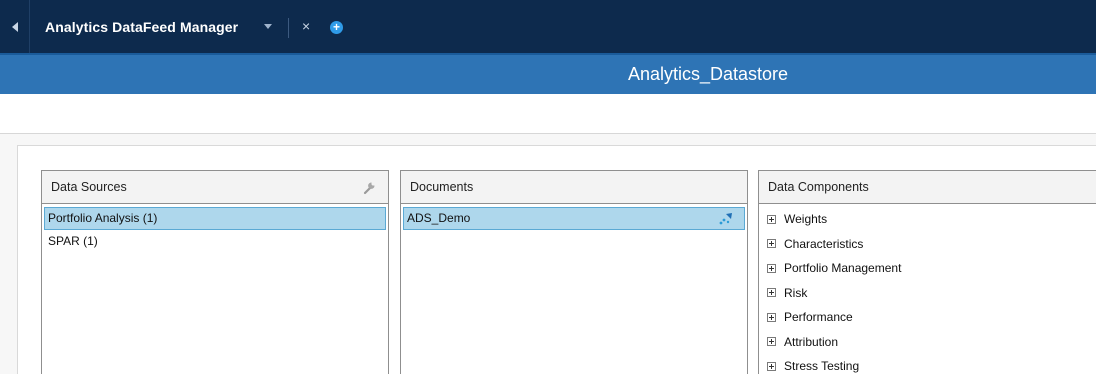 This screenshot has height=379, width=1096. What do you see at coordinates (288, 28) in the screenshot?
I see `tab-separator` at bounding box center [288, 28].